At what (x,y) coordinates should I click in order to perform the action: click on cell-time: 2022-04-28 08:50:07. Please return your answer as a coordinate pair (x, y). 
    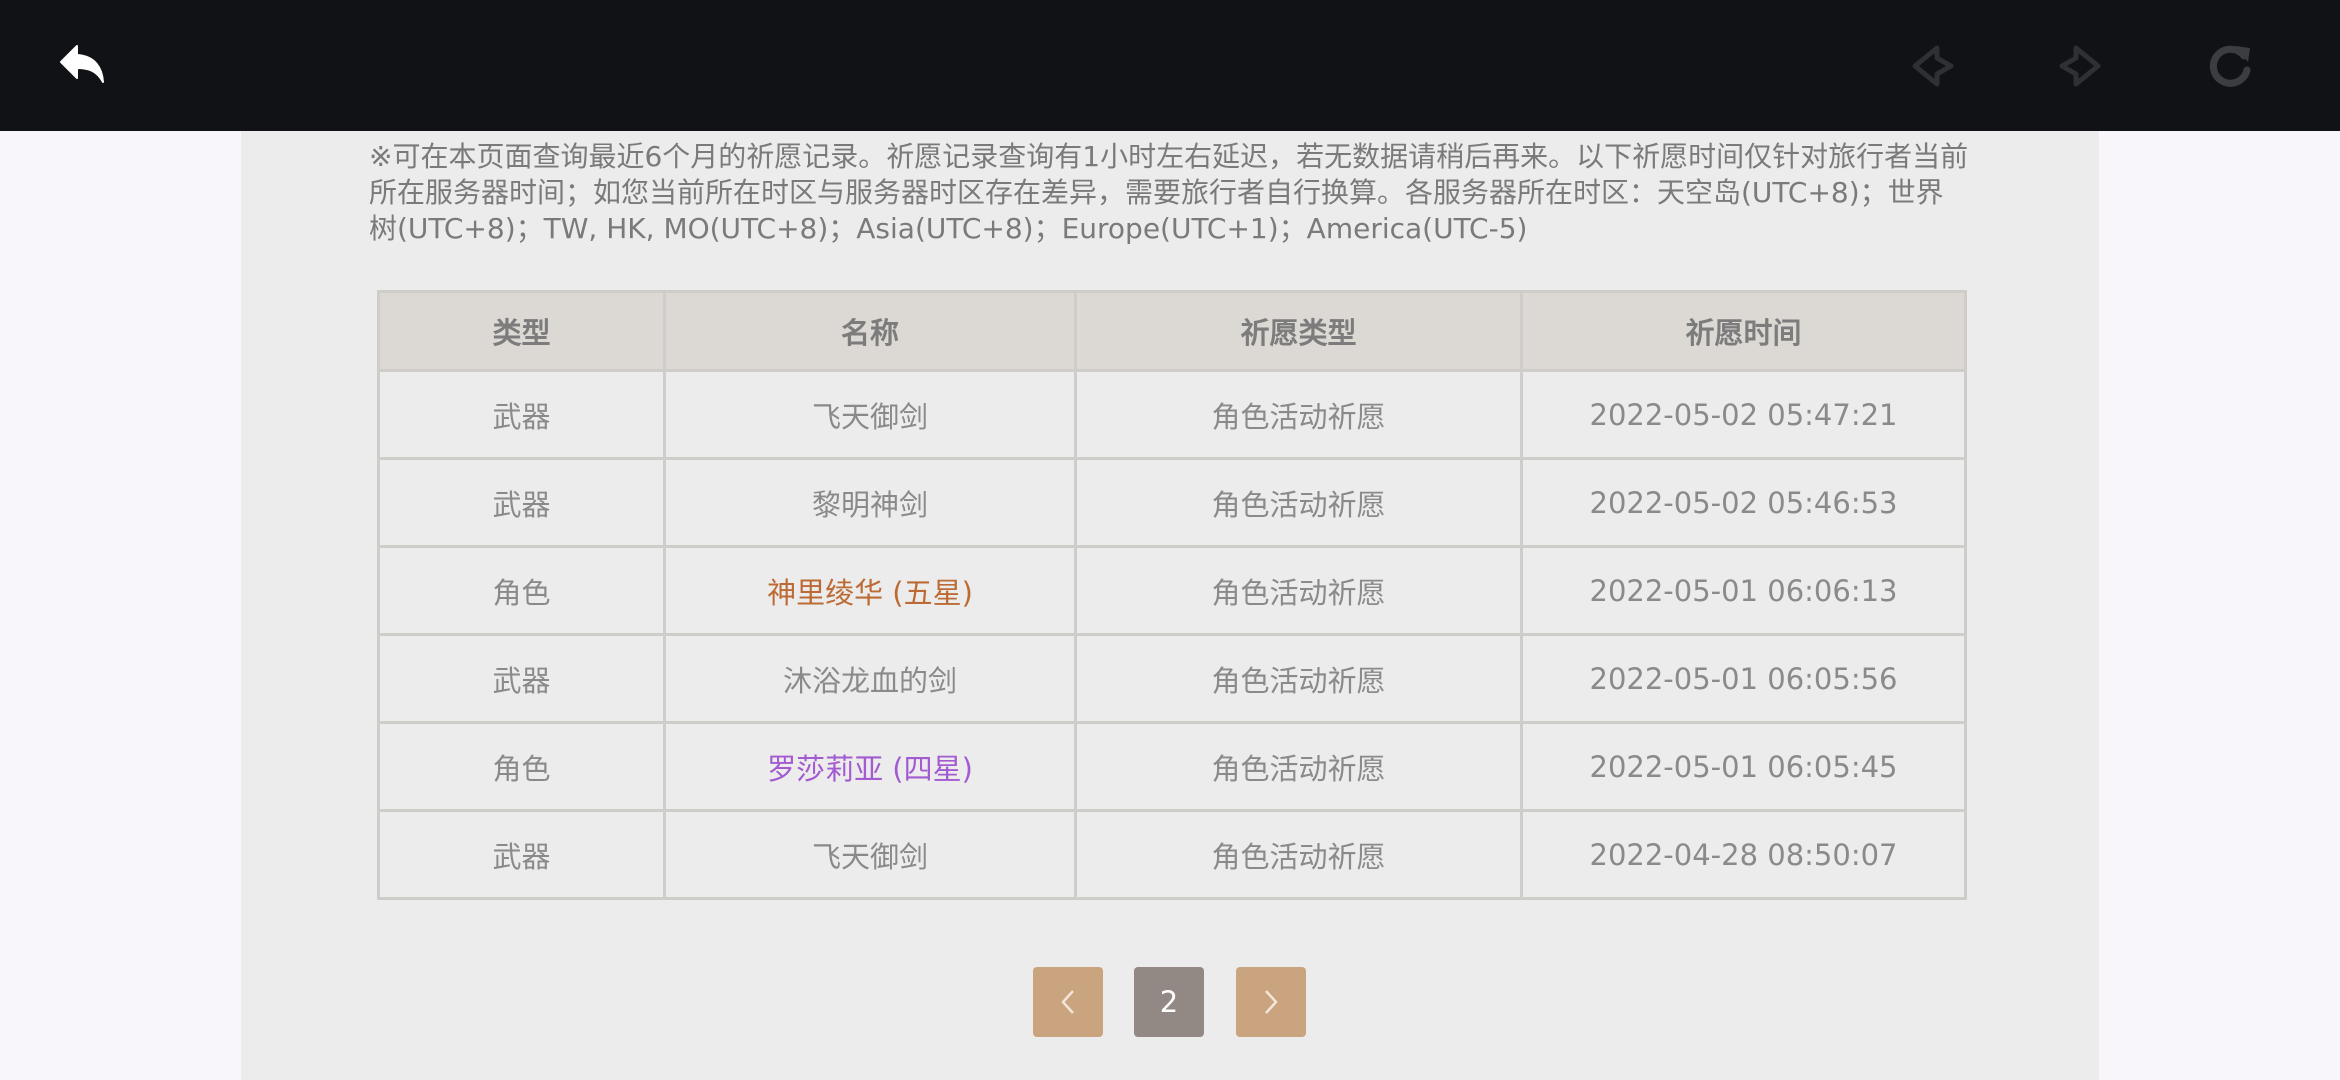
    Looking at the image, I should click on (1743, 854).